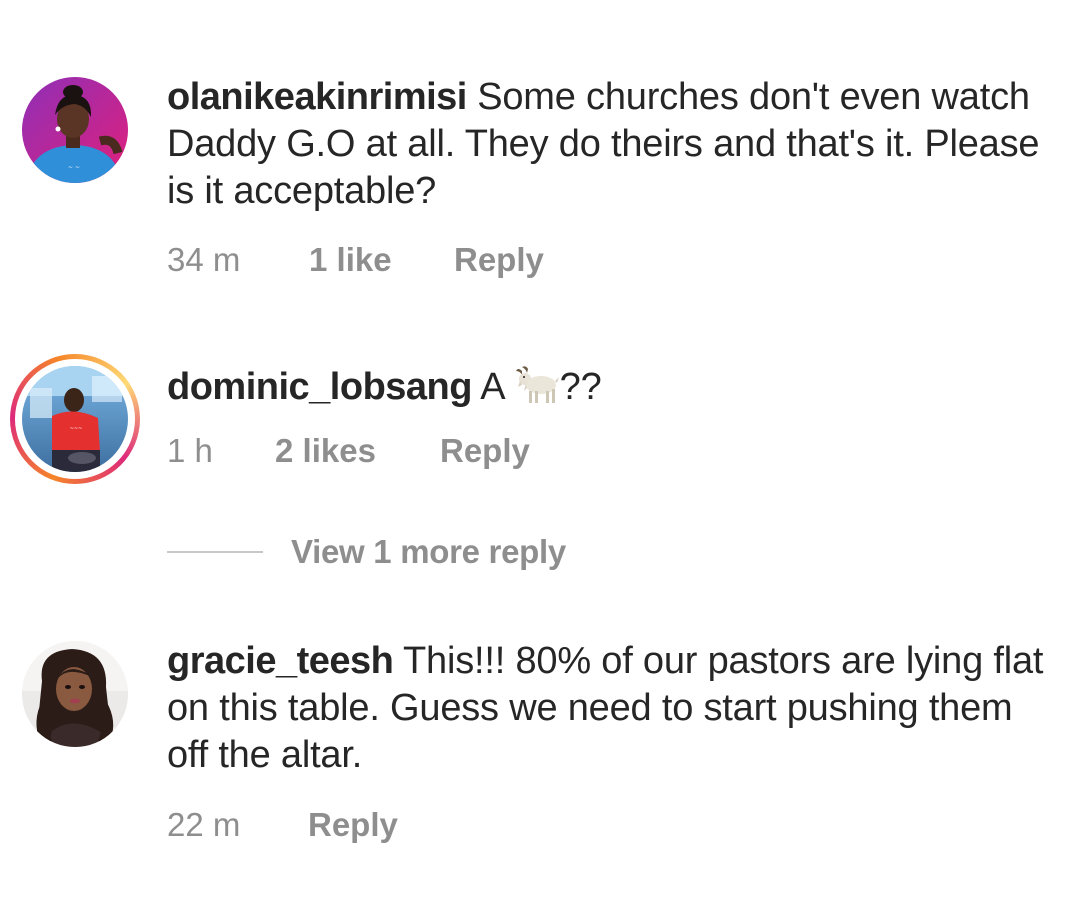 The height and width of the screenshot is (910, 1080). What do you see at coordinates (75, 694) in the screenshot?
I see `avatar` at bounding box center [75, 694].